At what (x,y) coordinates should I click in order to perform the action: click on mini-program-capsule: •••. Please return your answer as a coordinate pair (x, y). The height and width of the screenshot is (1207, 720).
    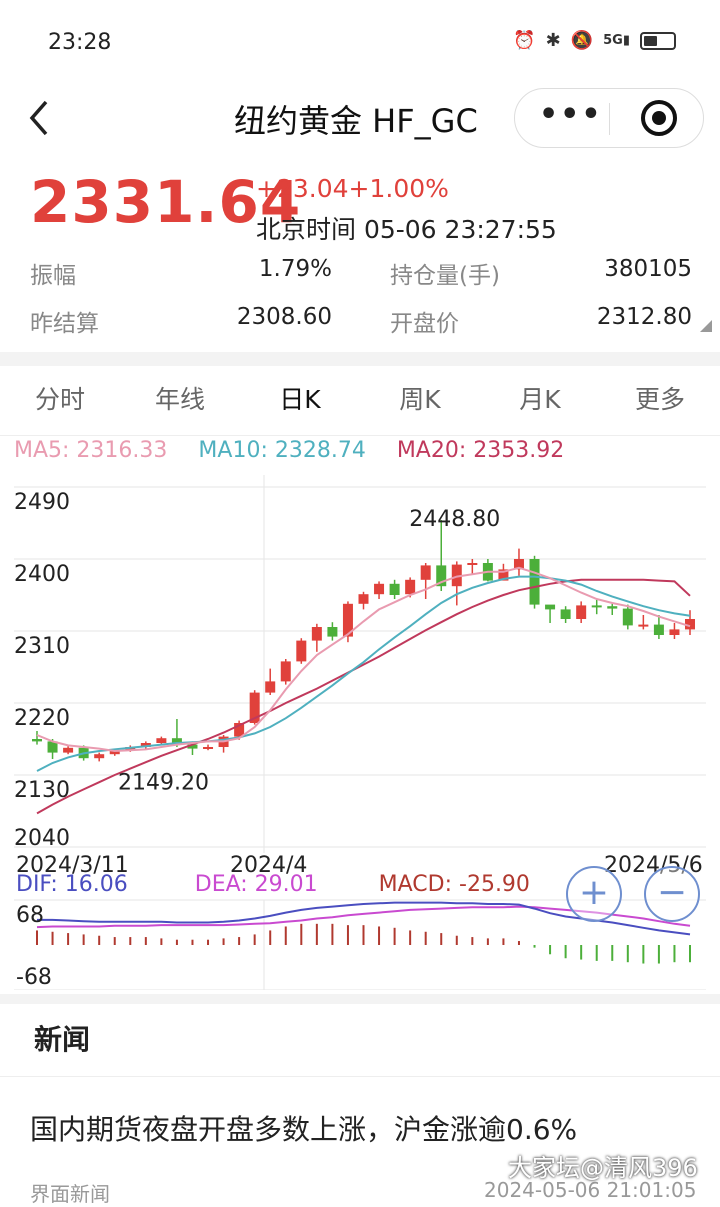
    Looking at the image, I should click on (609, 118).